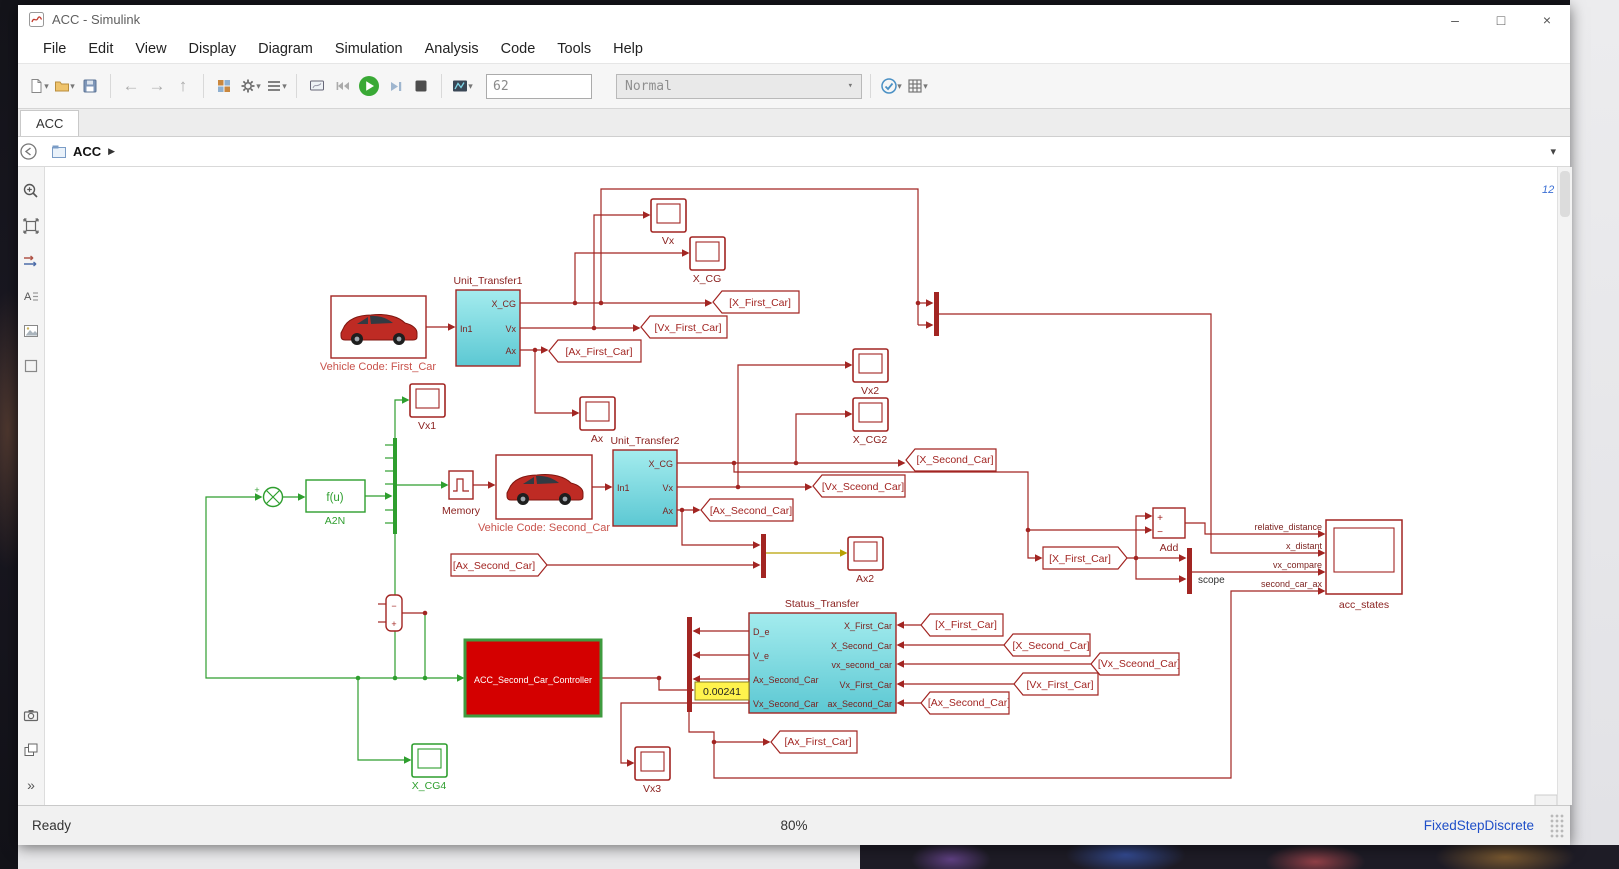  I want to click on model-data-editor-button: ▾, so click(917, 86).